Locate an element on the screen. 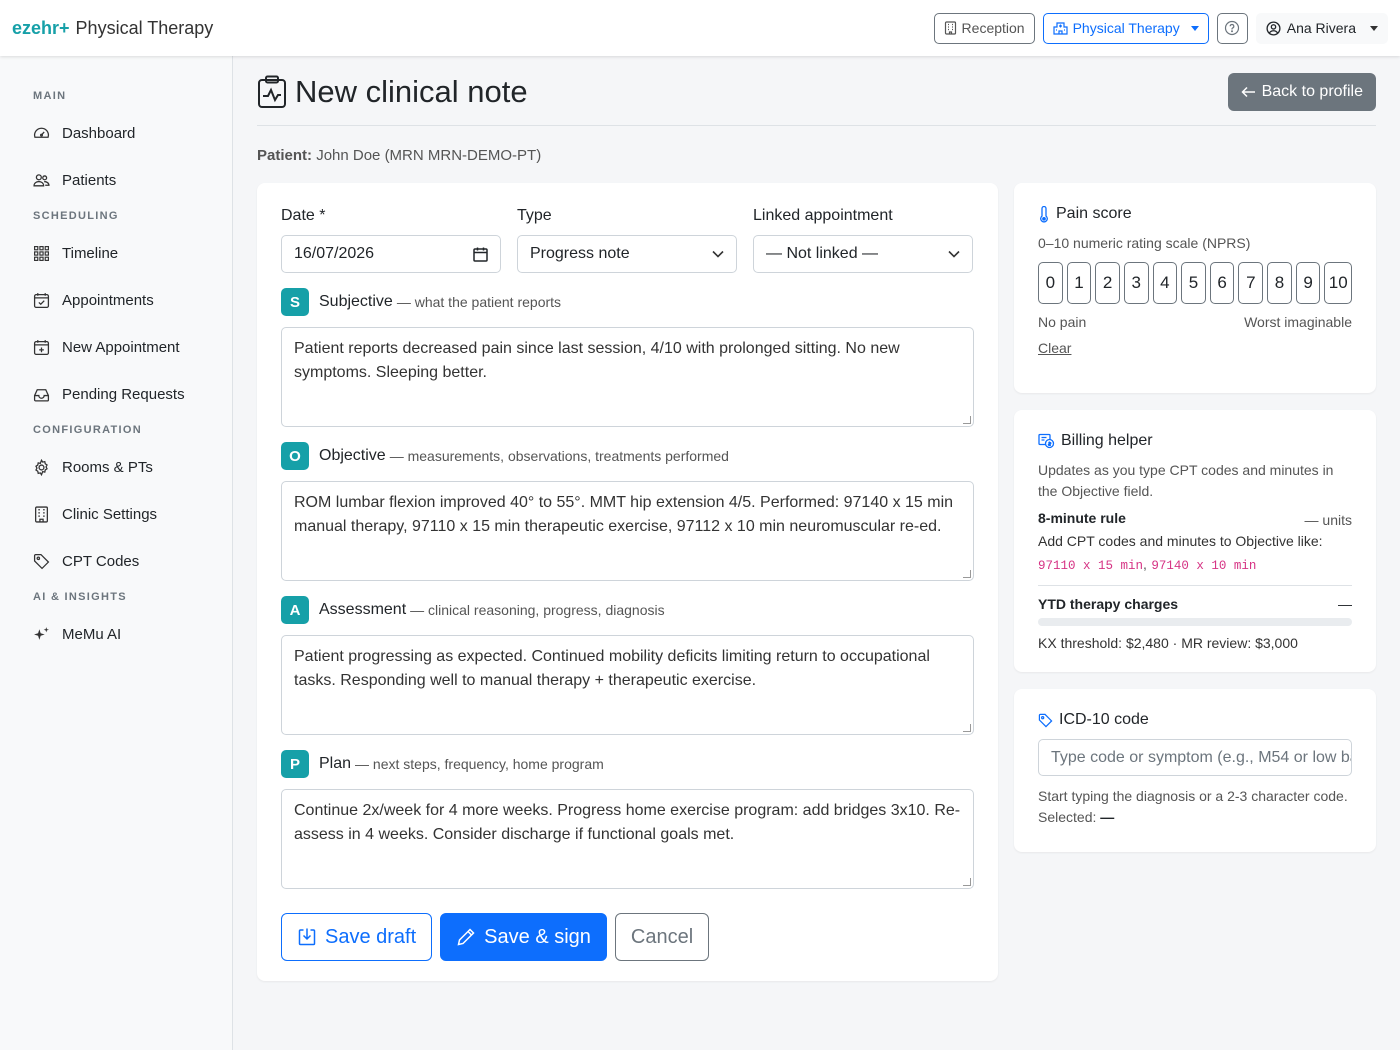  icd-card-title: ICD-10 code is located at coordinates (1195, 720).